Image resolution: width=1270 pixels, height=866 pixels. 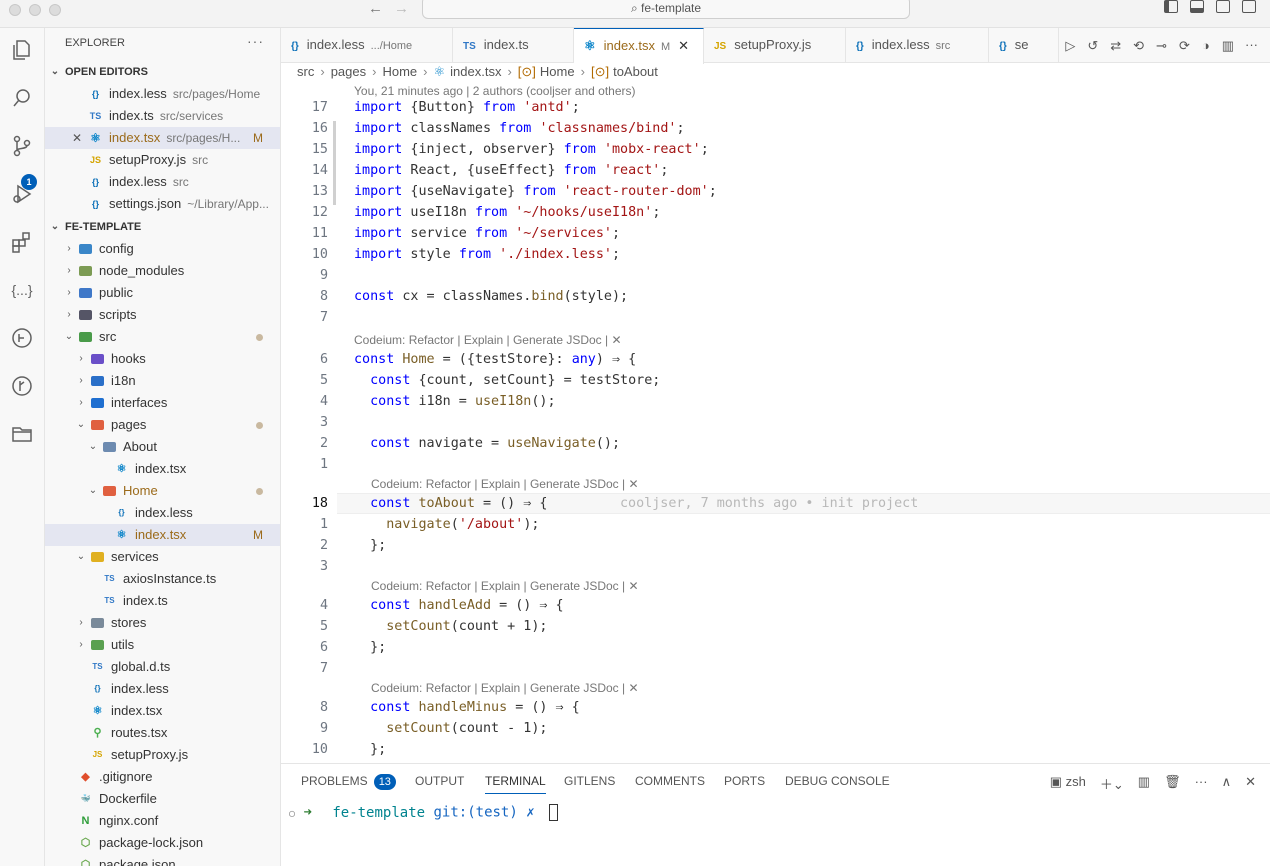 What do you see at coordinates (446, 524) in the screenshot?
I see `code-line: navigate('/about');` at bounding box center [446, 524].